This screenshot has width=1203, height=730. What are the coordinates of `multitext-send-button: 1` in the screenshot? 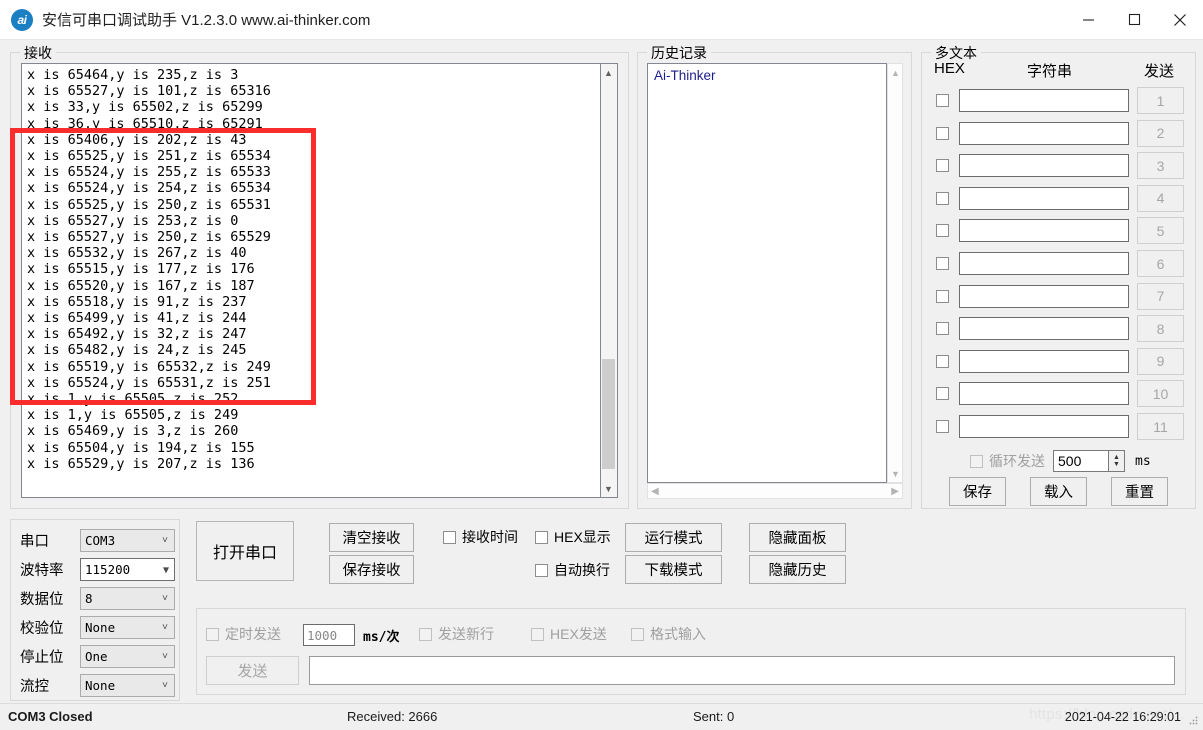 It's located at (1160, 100).